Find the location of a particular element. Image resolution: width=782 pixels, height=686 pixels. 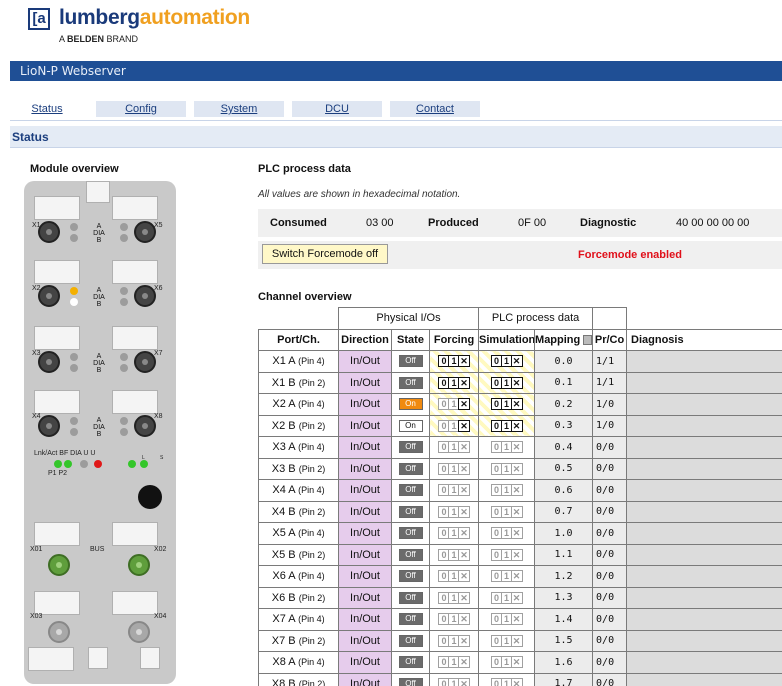

tab-config: Config is located at coordinates (141, 109).